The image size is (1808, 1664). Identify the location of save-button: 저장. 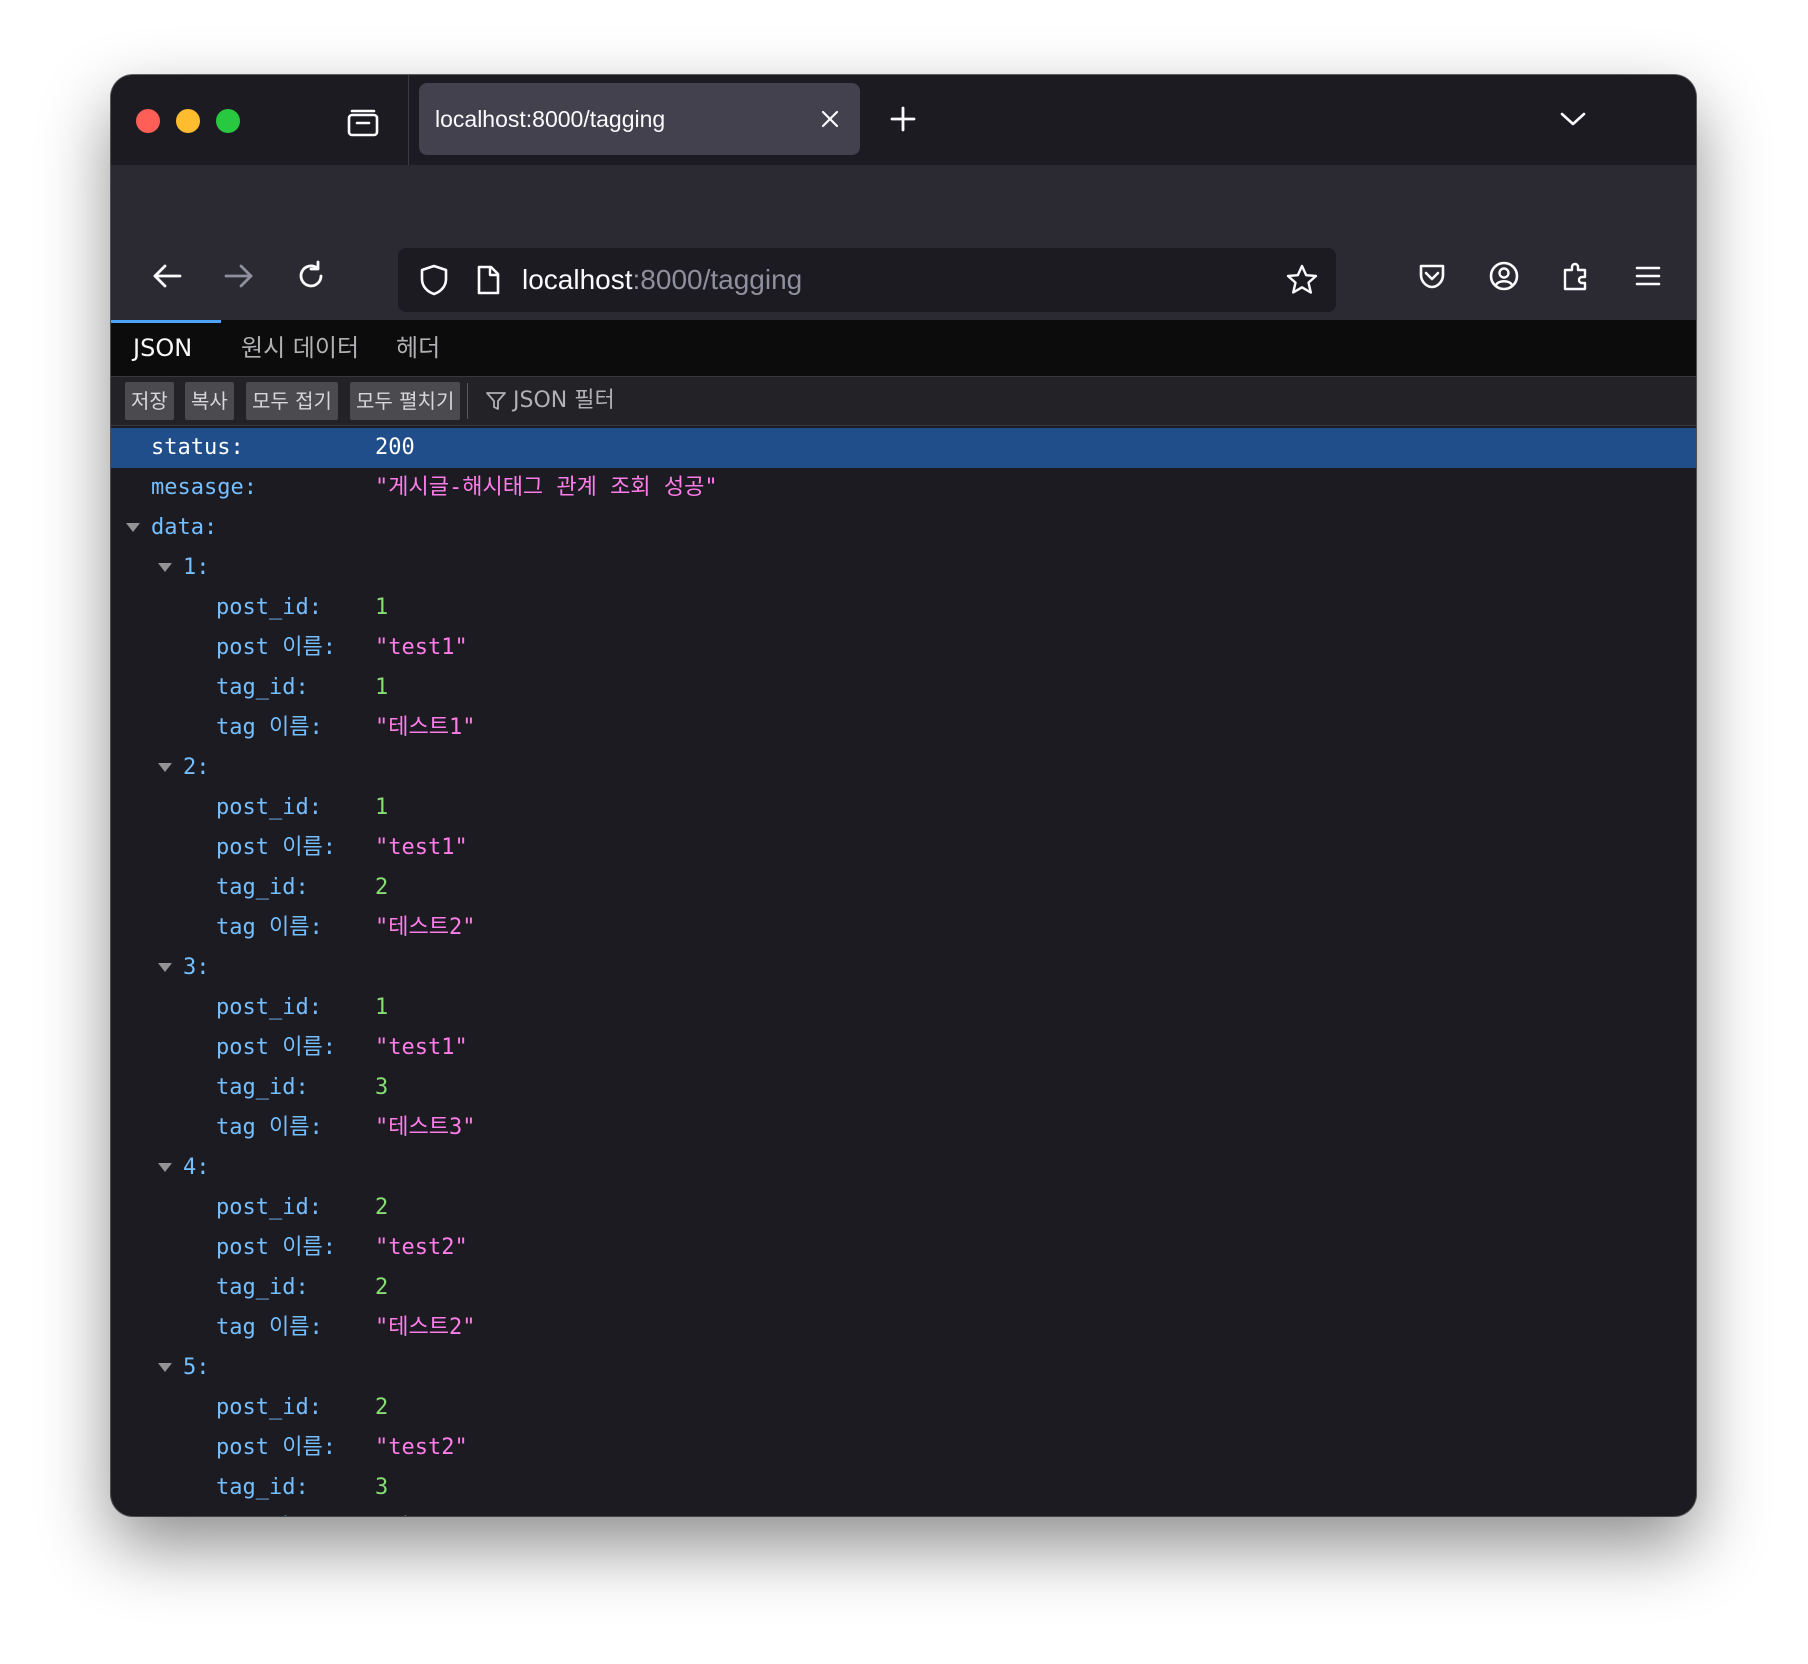
(149, 401).